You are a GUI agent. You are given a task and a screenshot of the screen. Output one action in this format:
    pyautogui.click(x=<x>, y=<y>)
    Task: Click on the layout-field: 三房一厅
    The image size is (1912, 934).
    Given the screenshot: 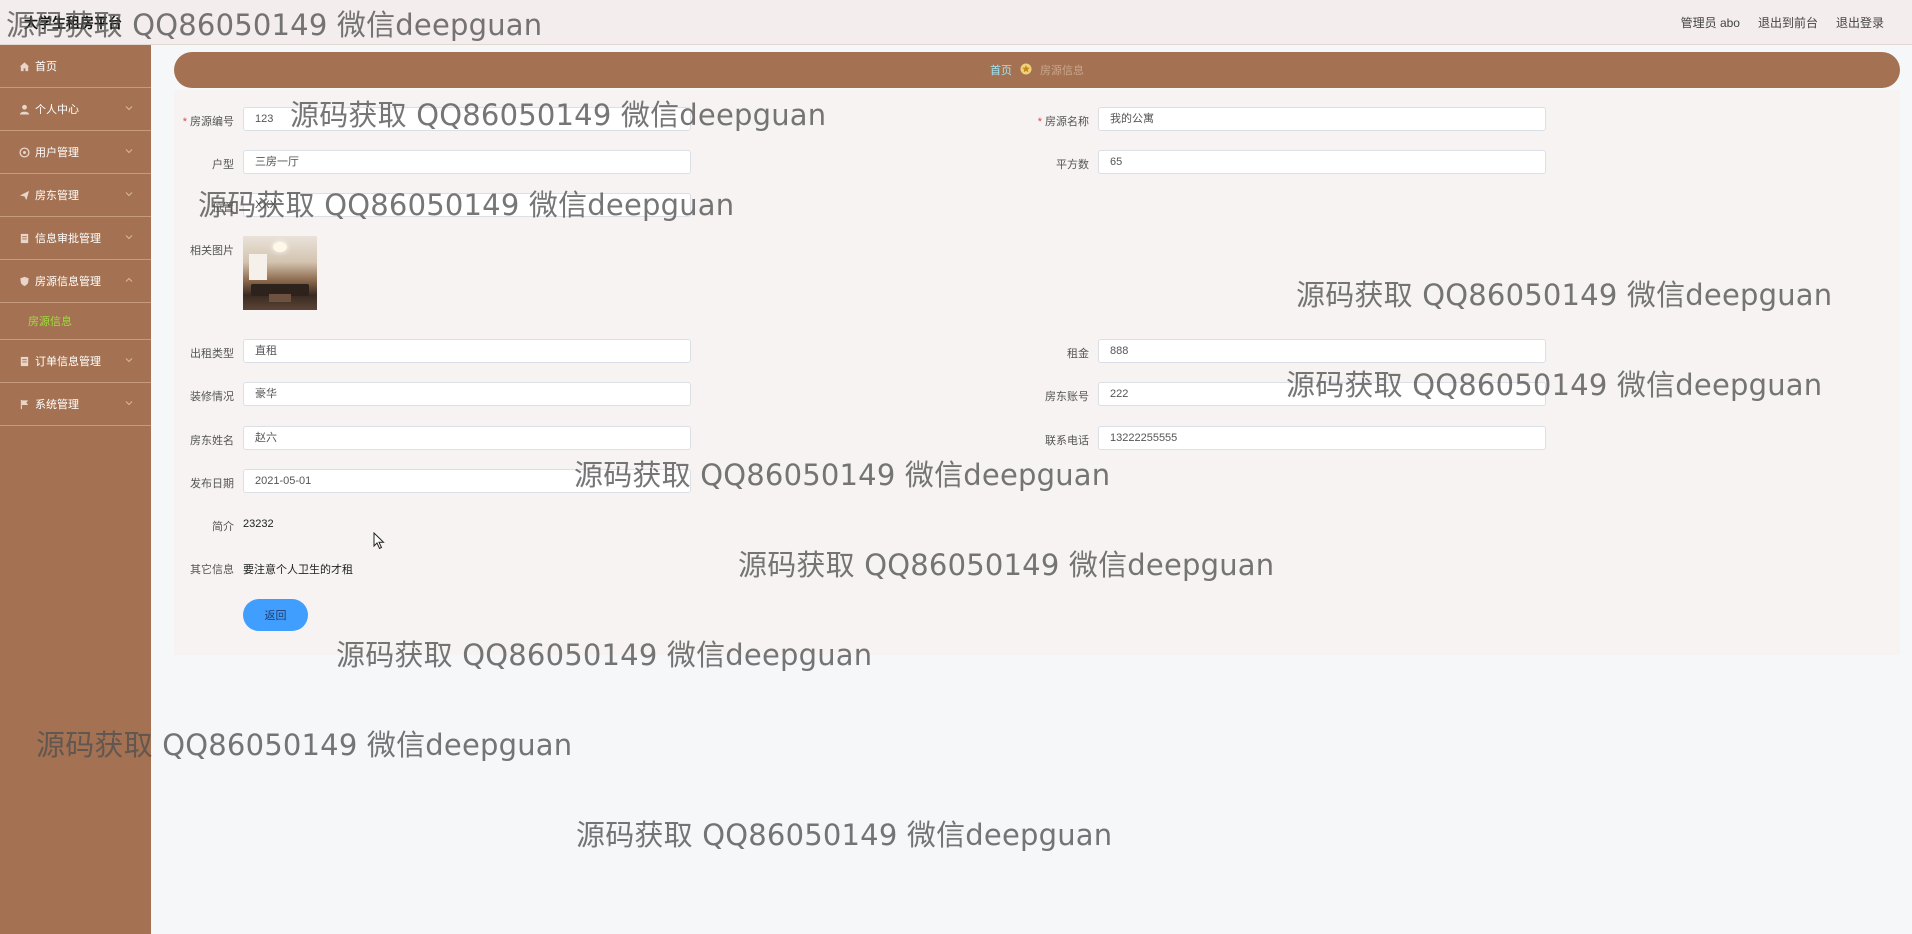 What is the action you would take?
    pyautogui.click(x=467, y=162)
    